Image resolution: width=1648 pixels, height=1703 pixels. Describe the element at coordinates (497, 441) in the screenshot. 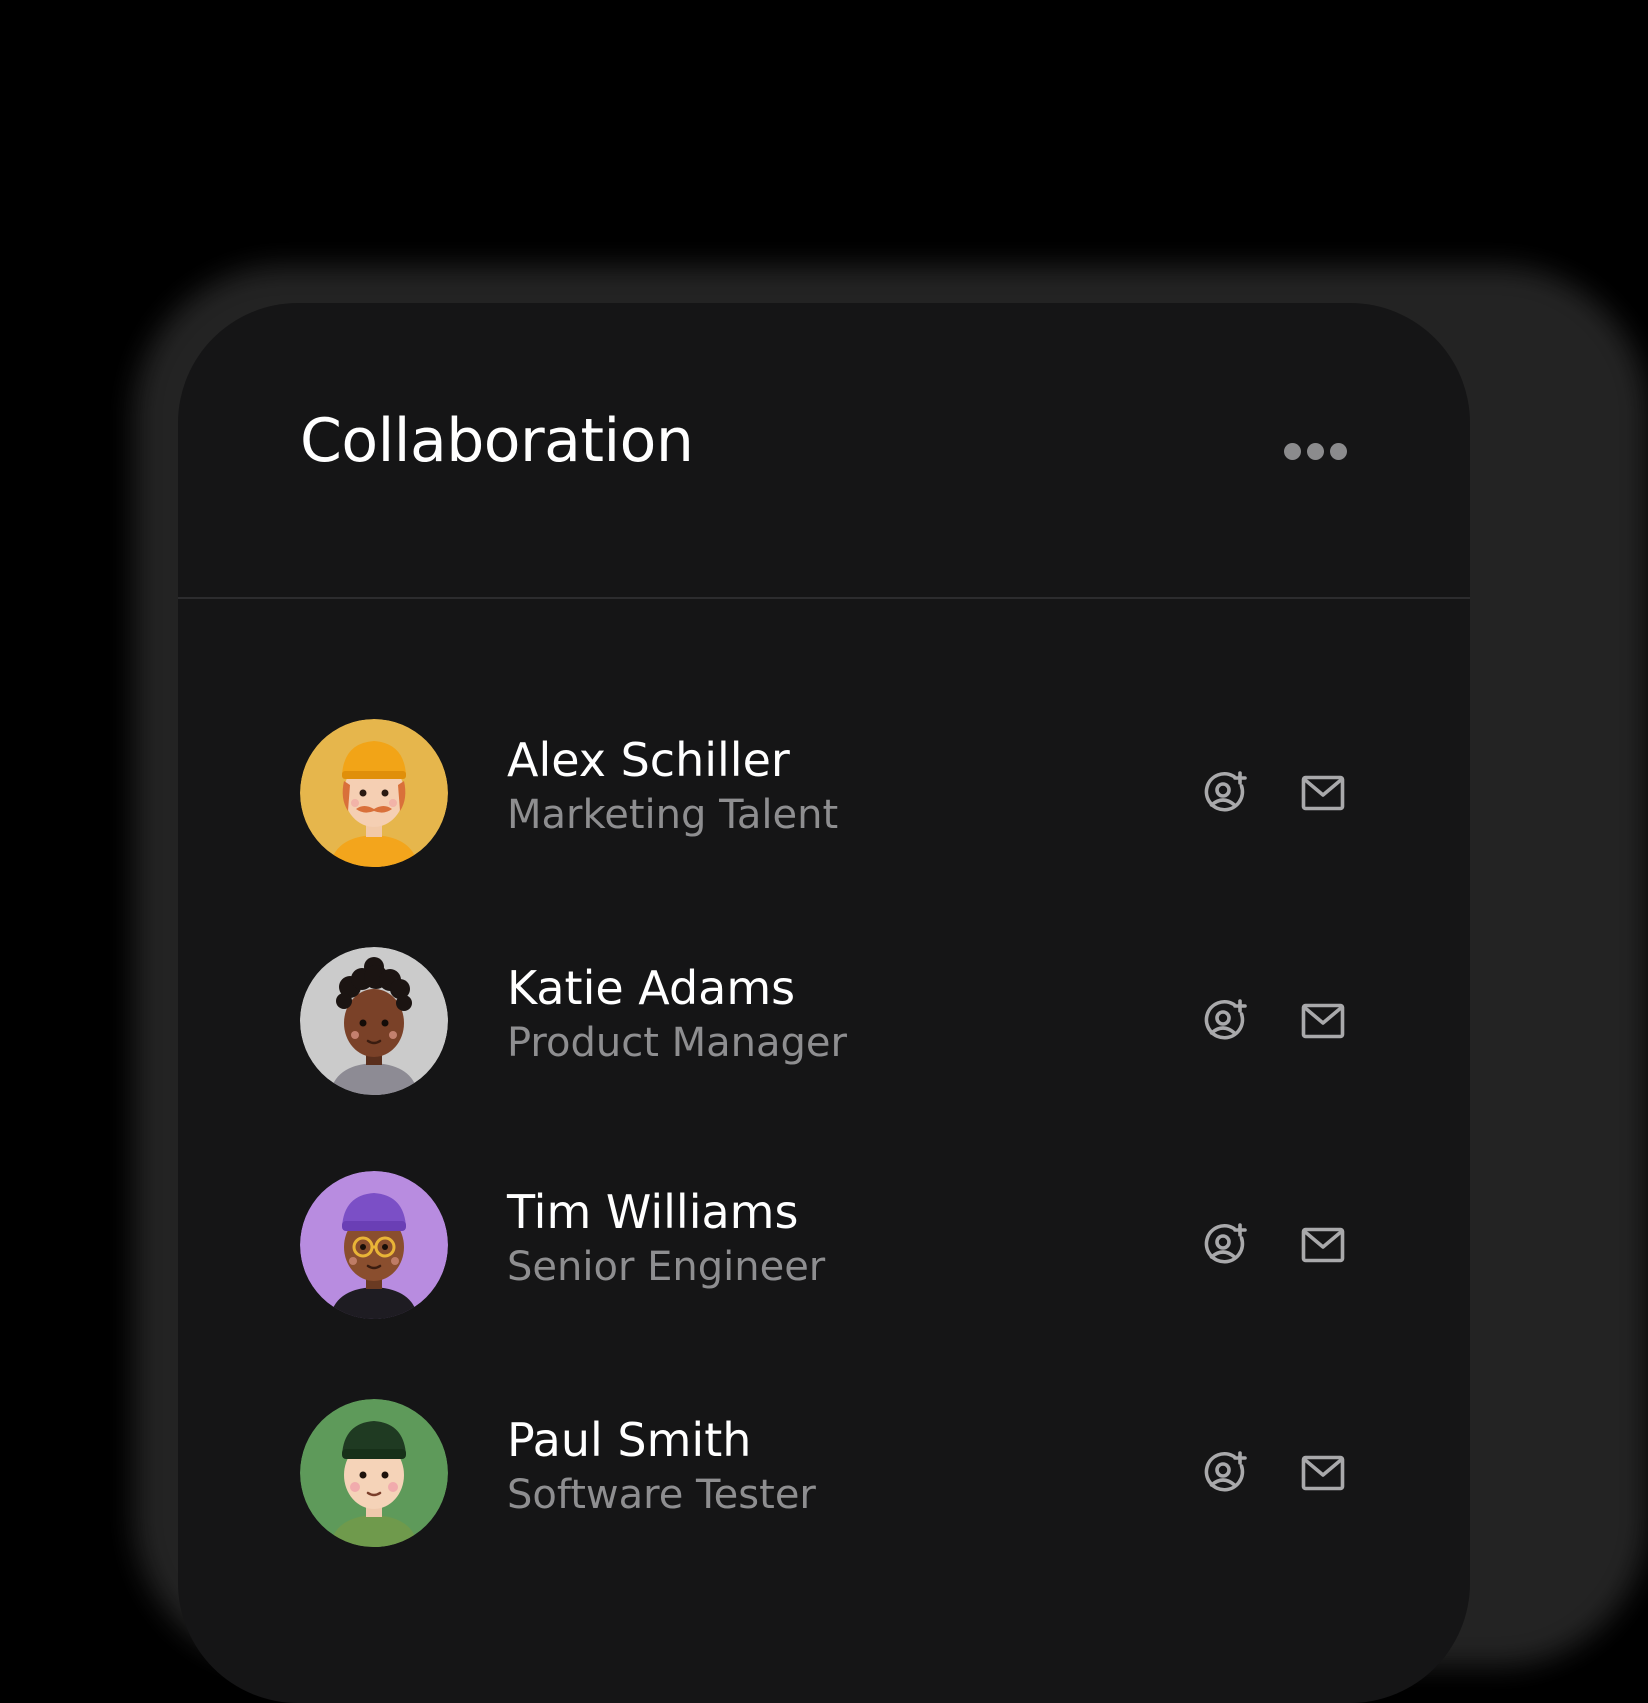

I see `panel-title: Collaboration` at that location.